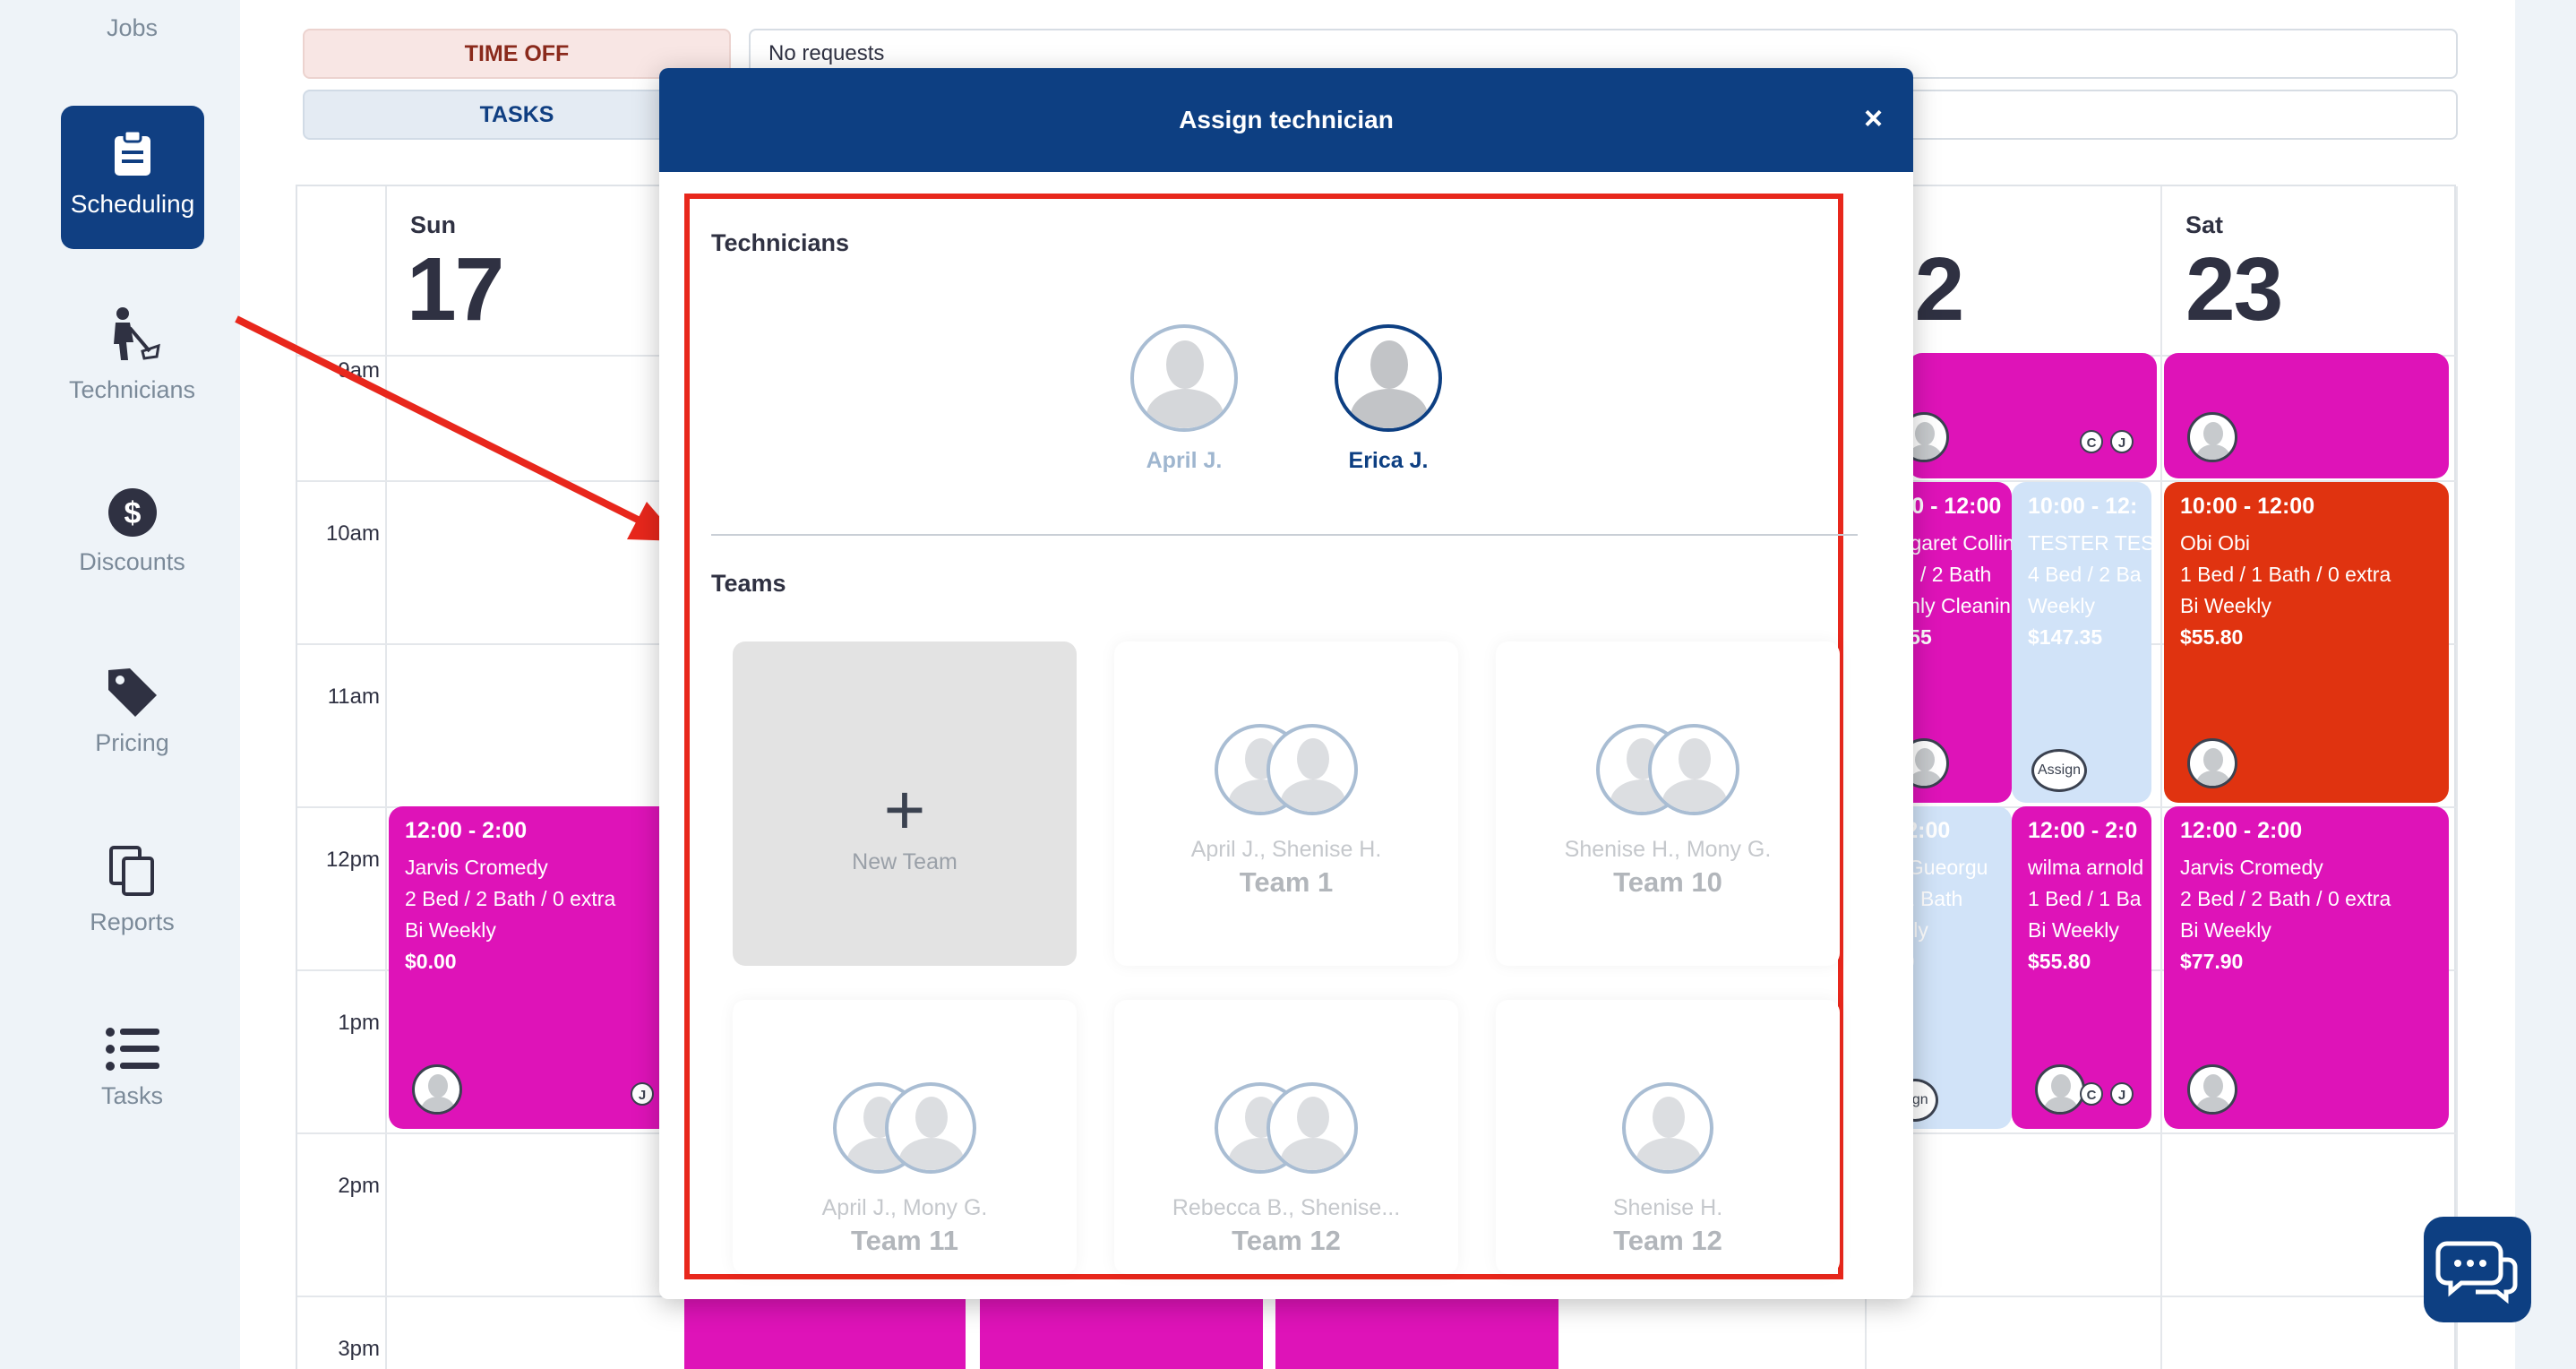 Image resolution: width=2576 pixels, height=1369 pixels. I want to click on team-card: April J., Mony G. Team 11, so click(905, 1137).